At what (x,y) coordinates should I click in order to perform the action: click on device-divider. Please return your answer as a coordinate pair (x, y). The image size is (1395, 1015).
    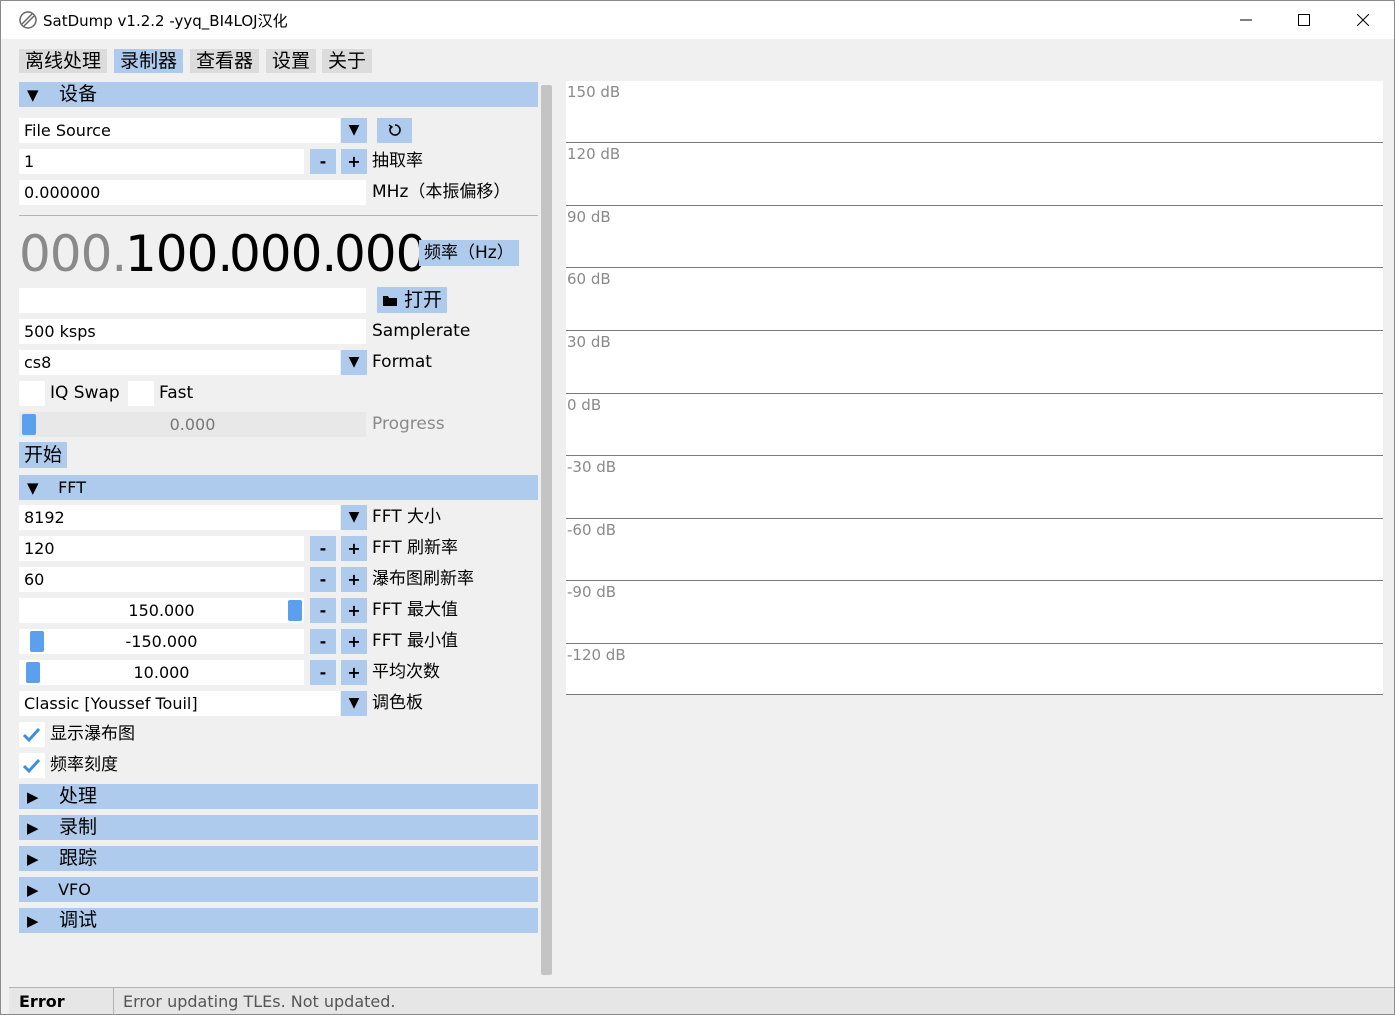
    Looking at the image, I should click on (278, 215).